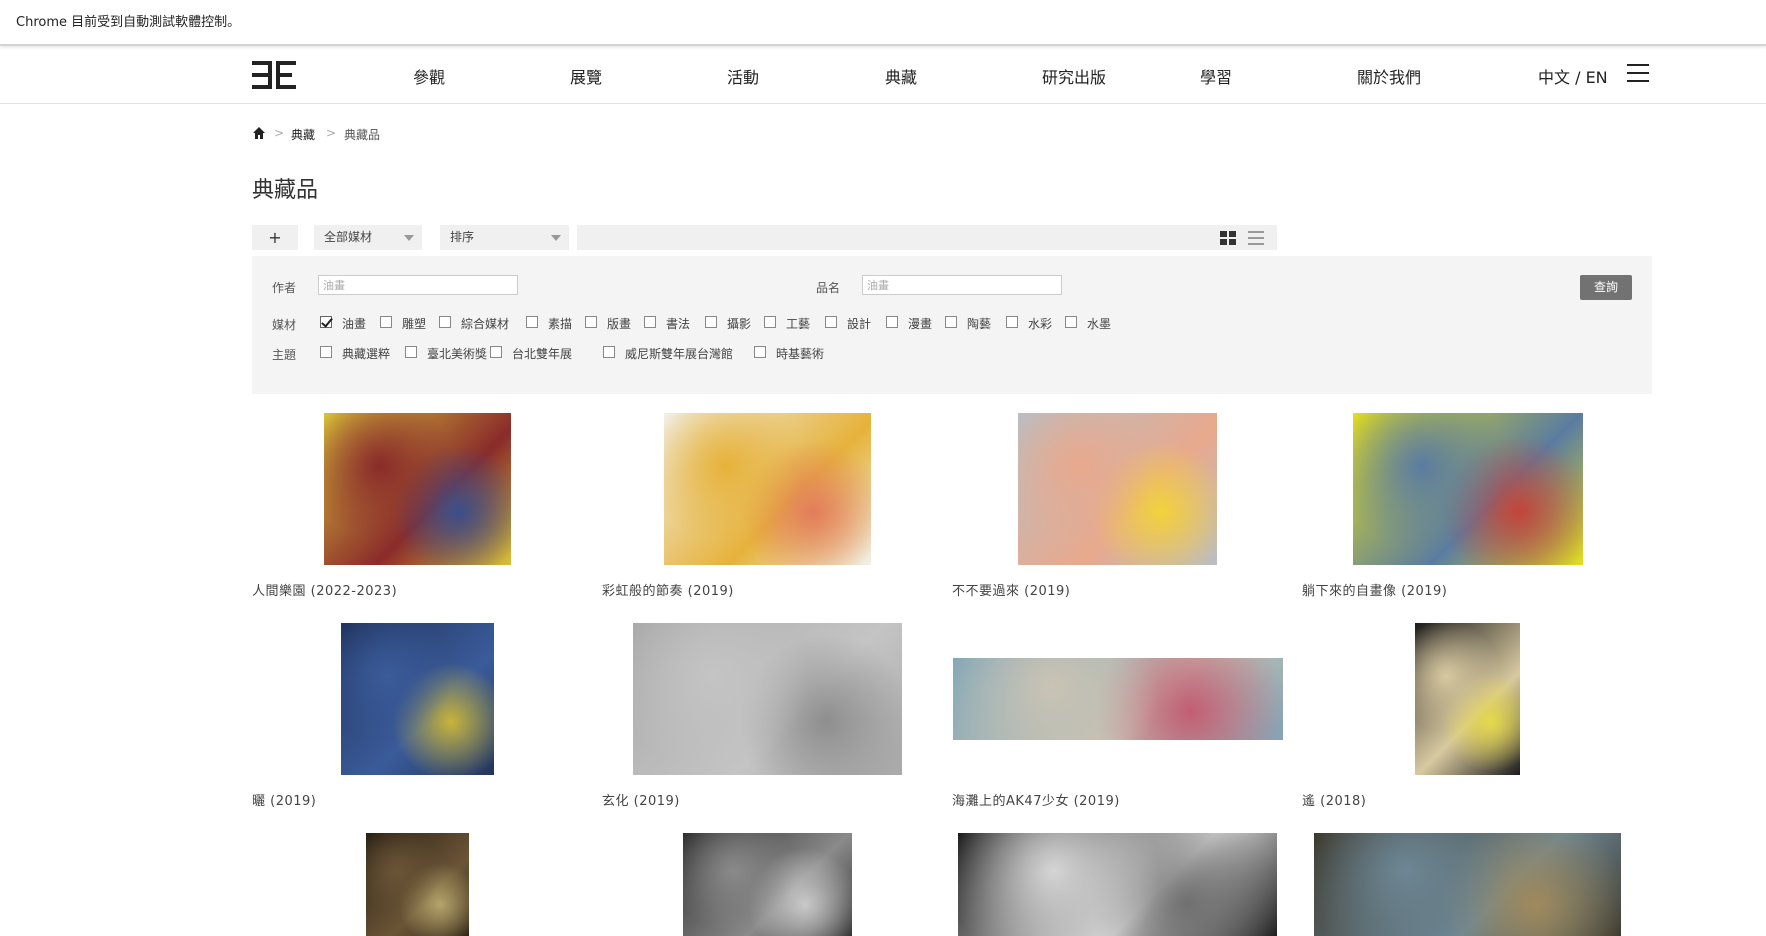 This screenshot has width=1766, height=936. What do you see at coordinates (668, 589) in the screenshot?
I see `artwork-caption: 彩虹般的節奏 (2019)` at bounding box center [668, 589].